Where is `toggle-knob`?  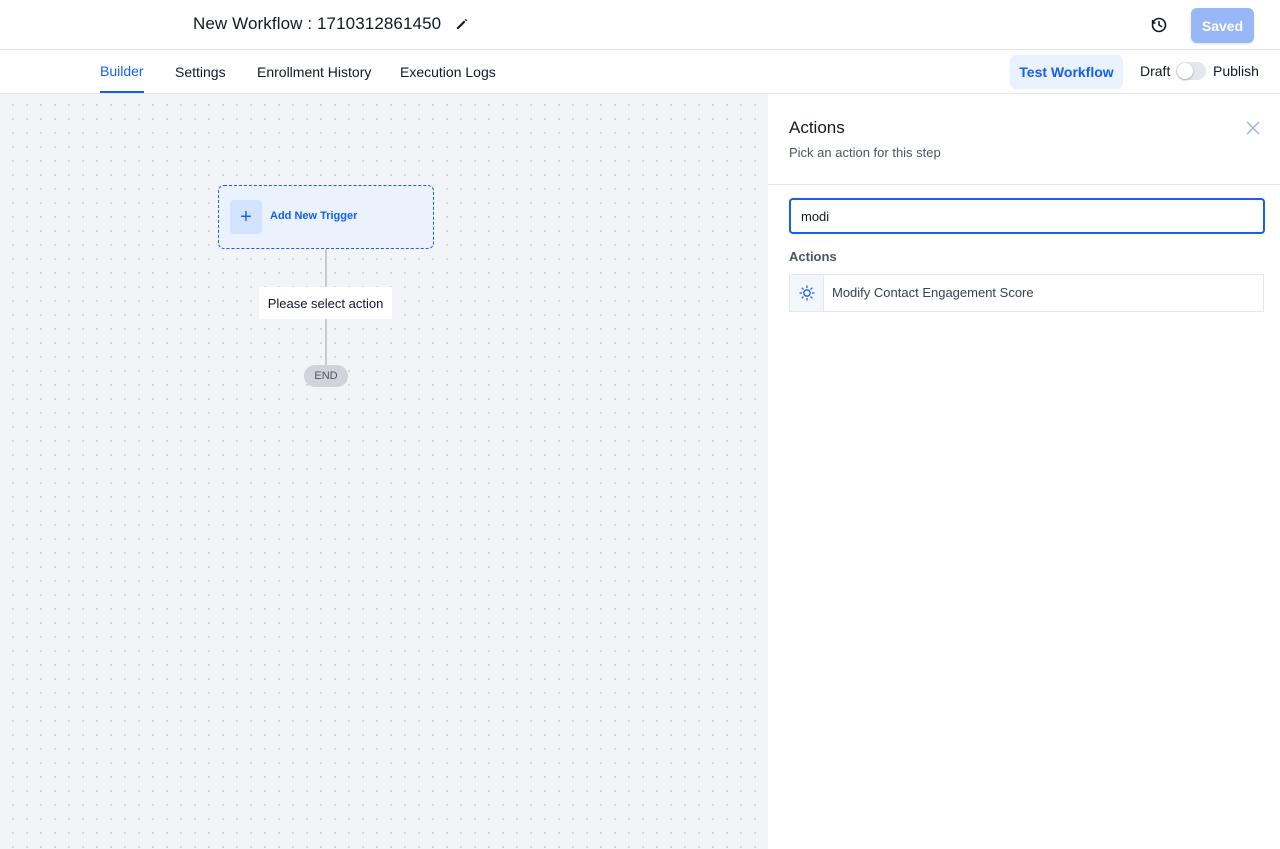
toggle-knob is located at coordinates (1185, 71).